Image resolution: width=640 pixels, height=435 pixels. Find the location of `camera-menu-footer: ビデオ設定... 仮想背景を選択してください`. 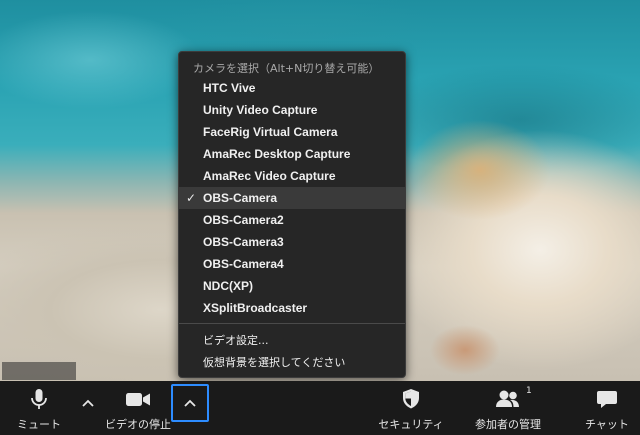

camera-menu-footer: ビデオ設定... 仮想背景を選択してください is located at coordinates (292, 352).